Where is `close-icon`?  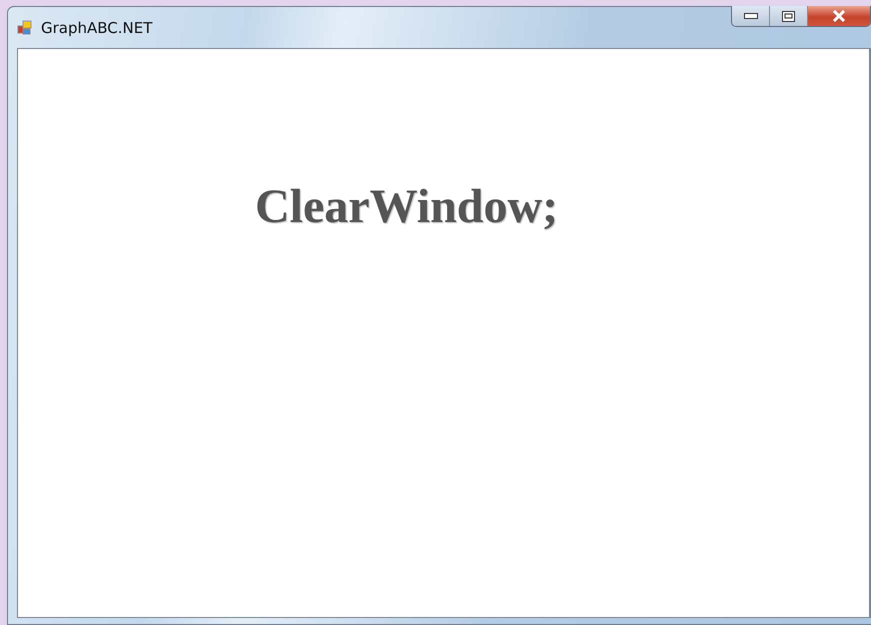
close-icon is located at coordinates (839, 16).